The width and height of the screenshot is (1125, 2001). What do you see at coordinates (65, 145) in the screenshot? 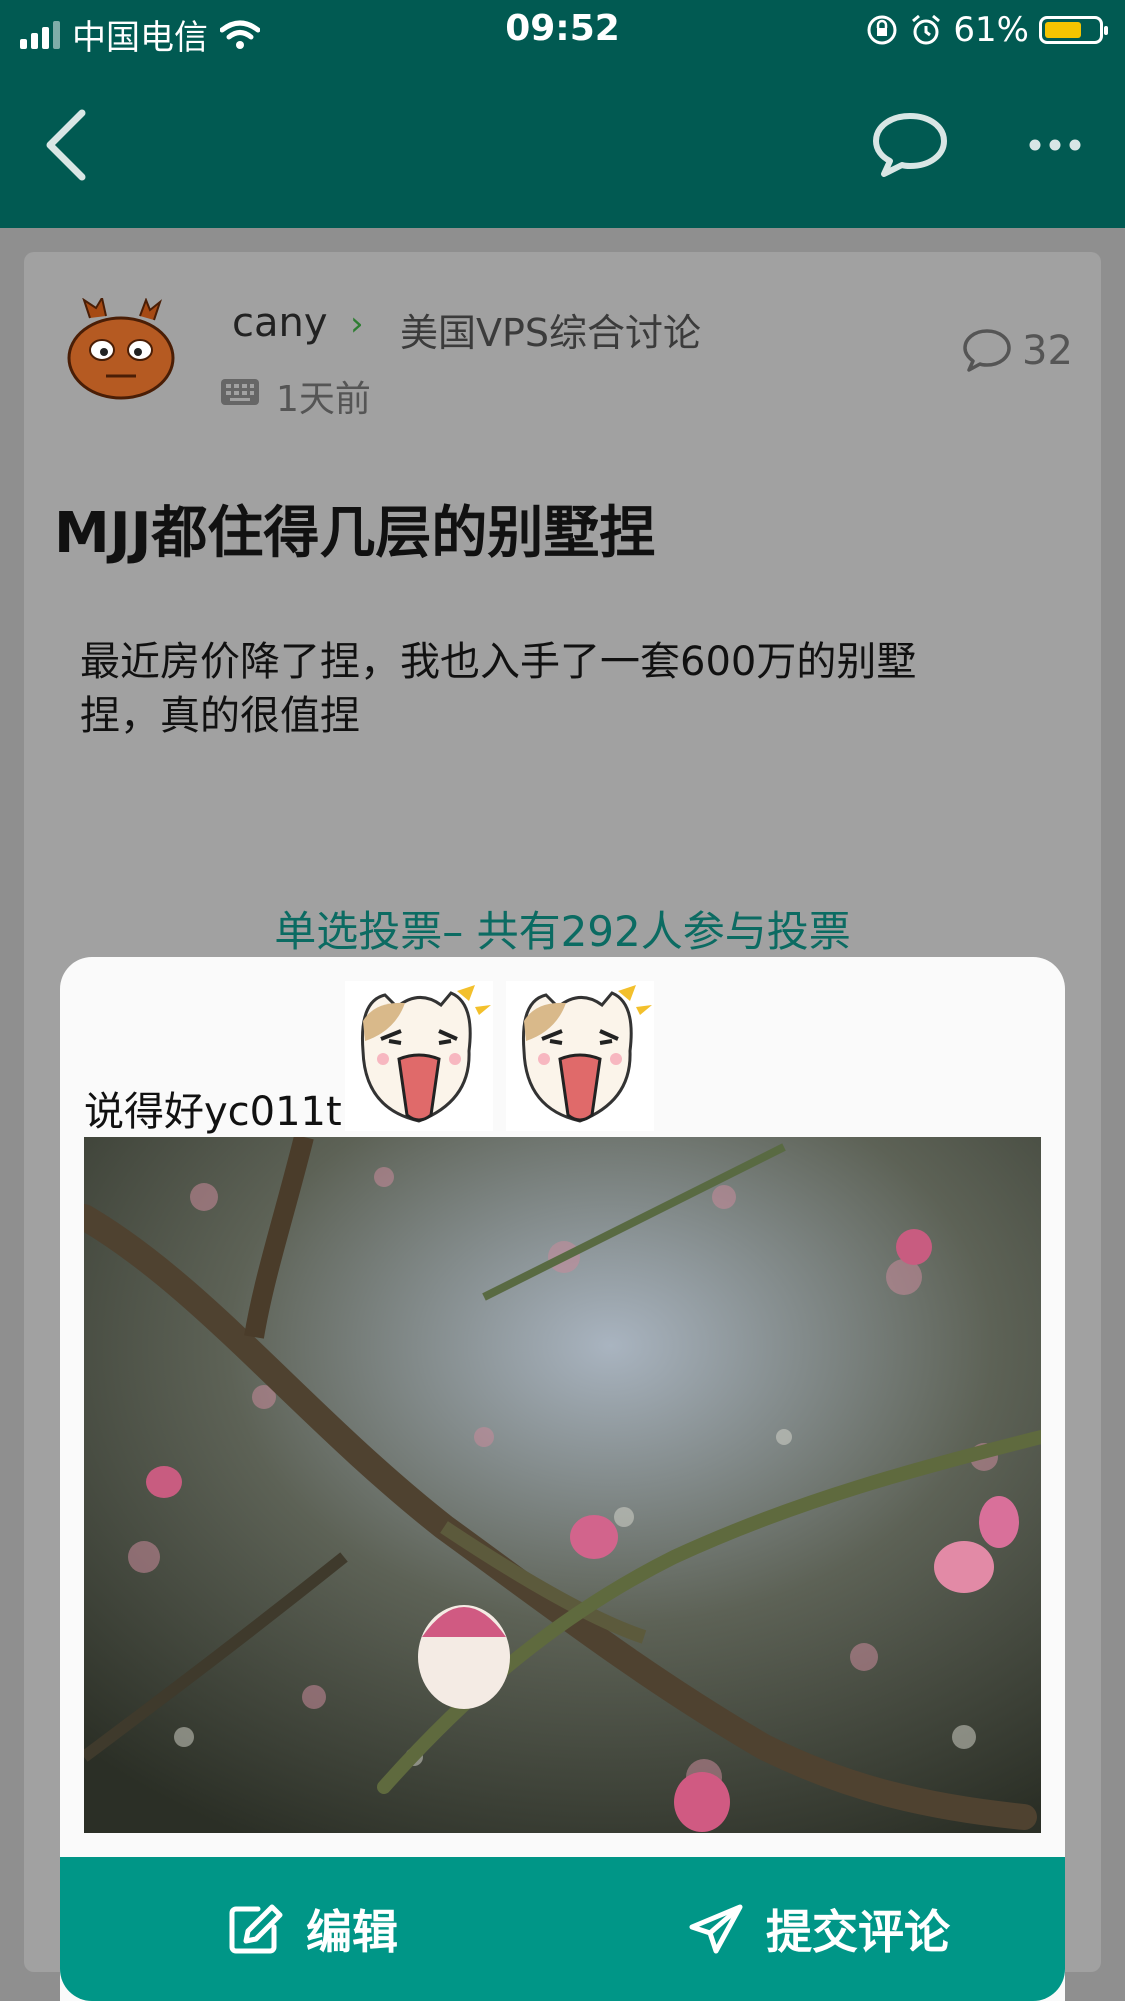
I see `back-icon` at bounding box center [65, 145].